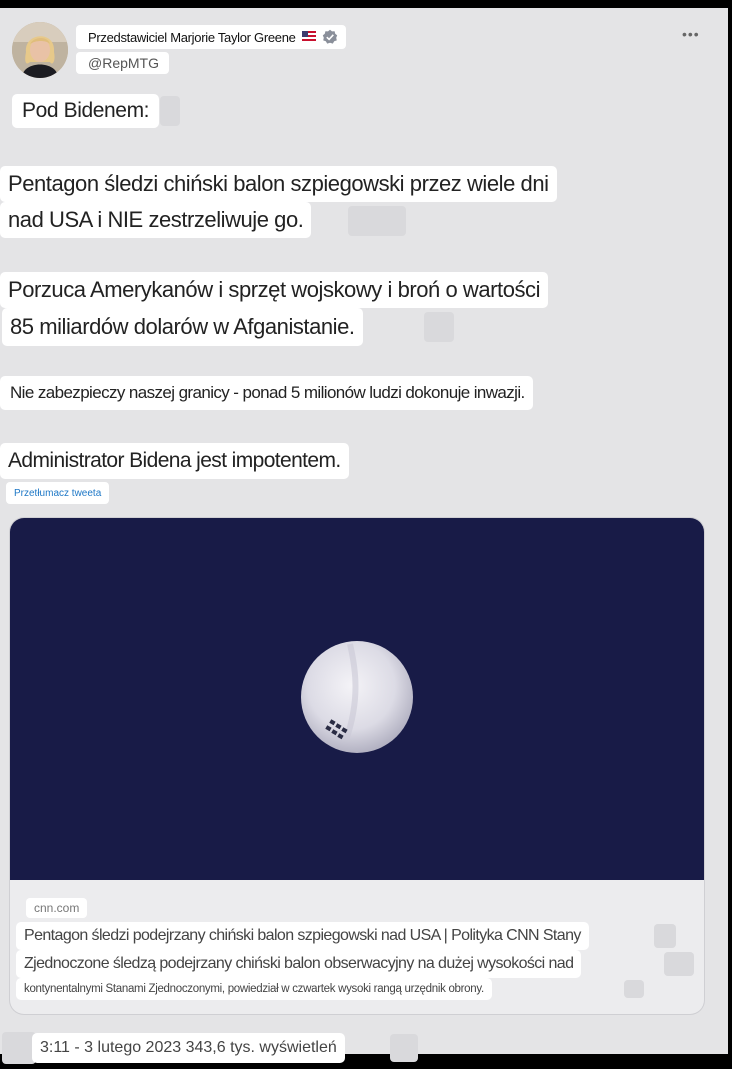 The width and height of the screenshot is (732, 1069). I want to click on translate-tweet-link: Przetłumacz tweeta, so click(58, 493).